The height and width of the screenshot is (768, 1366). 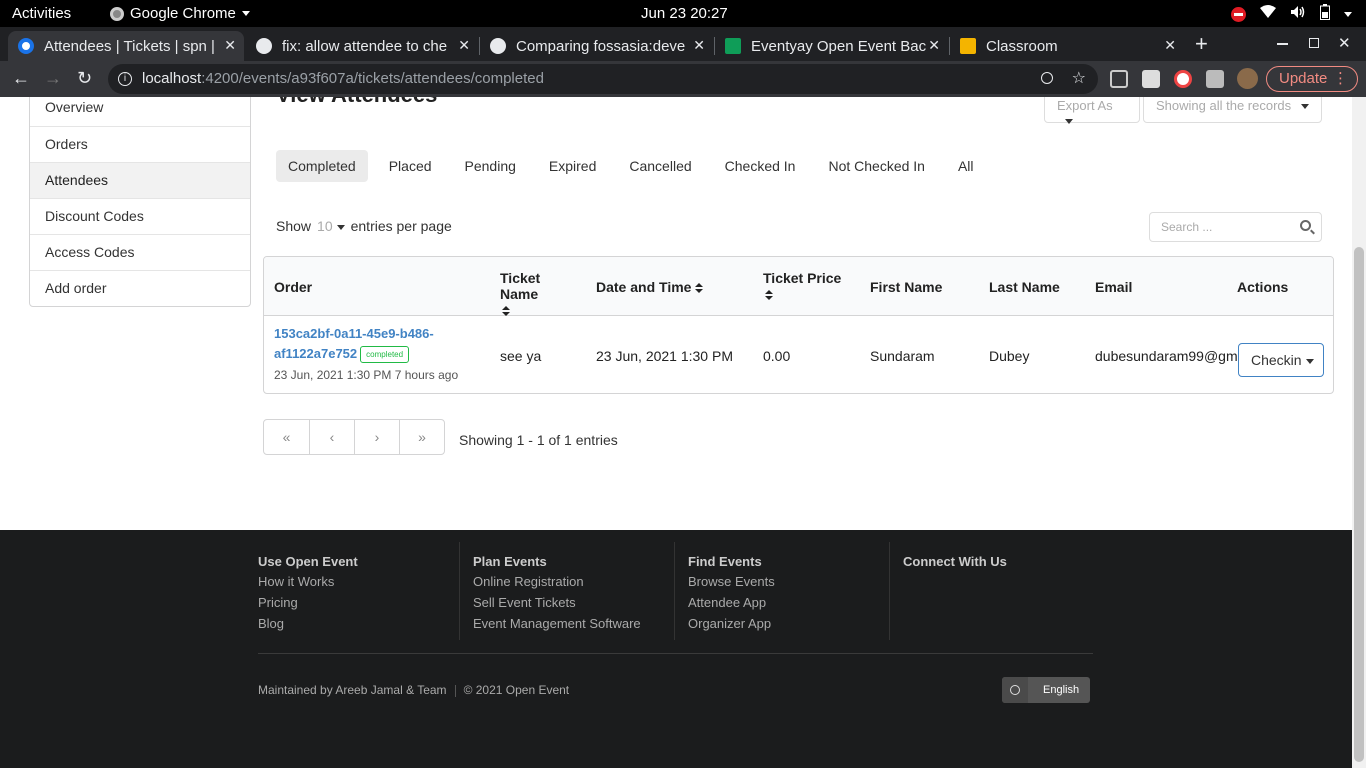 I want to click on extensions-puzzle-icon, so click(x=1215, y=79).